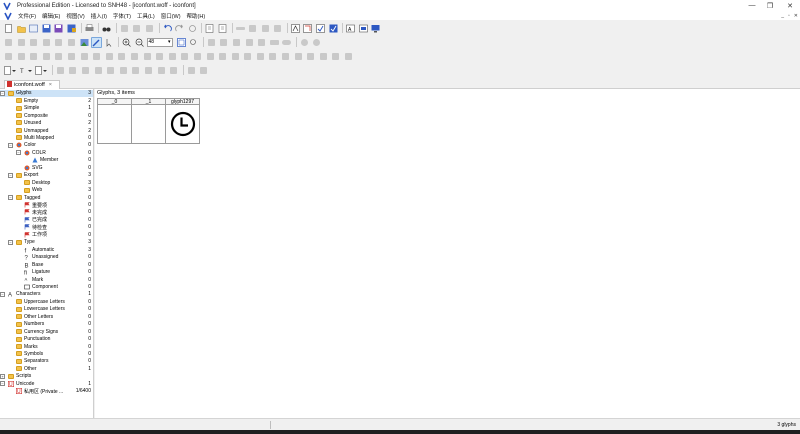 This screenshot has height=434, width=800. Describe the element at coordinates (272, 56) in the screenshot. I see `link-anchor-icon` at that location.